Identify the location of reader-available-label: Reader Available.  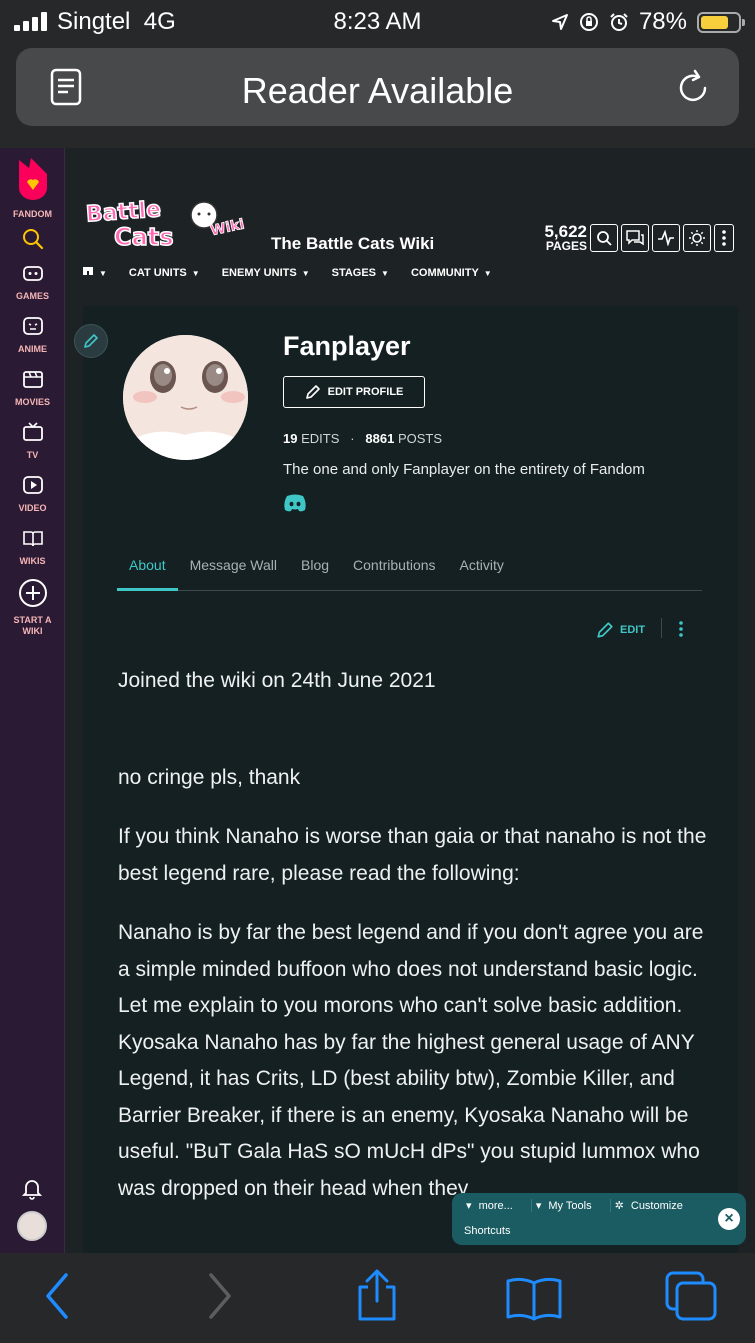
(377, 90).